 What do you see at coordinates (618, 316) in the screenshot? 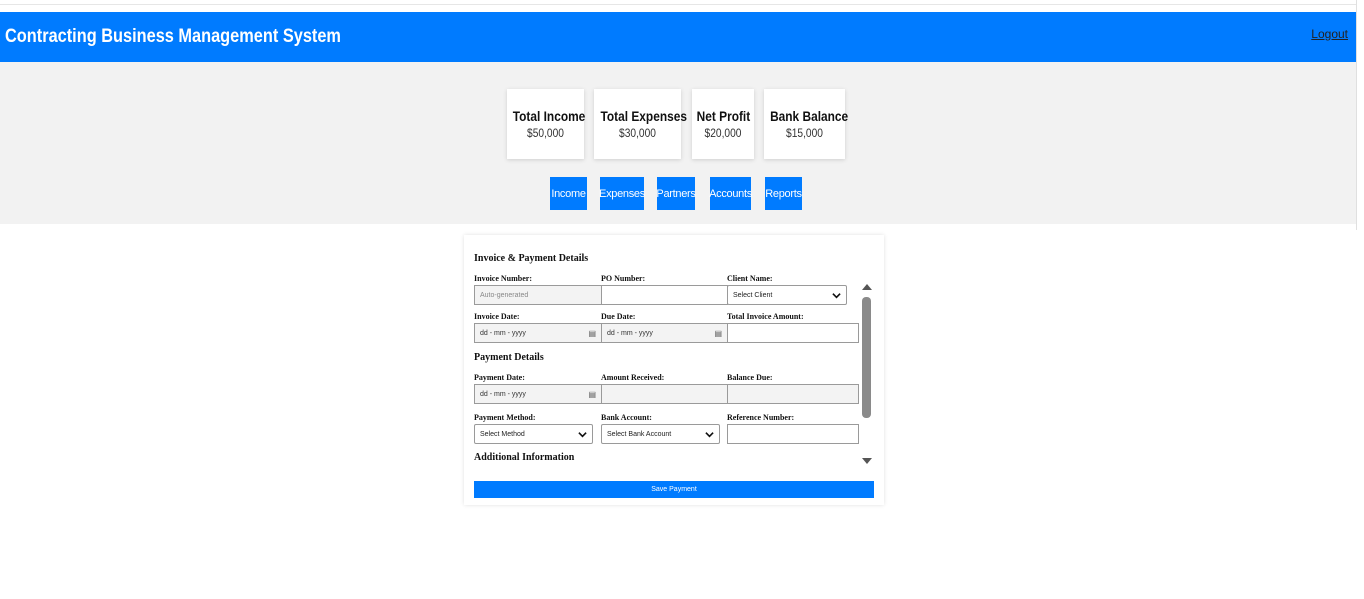
I see `due-date-label: Due Date:` at bounding box center [618, 316].